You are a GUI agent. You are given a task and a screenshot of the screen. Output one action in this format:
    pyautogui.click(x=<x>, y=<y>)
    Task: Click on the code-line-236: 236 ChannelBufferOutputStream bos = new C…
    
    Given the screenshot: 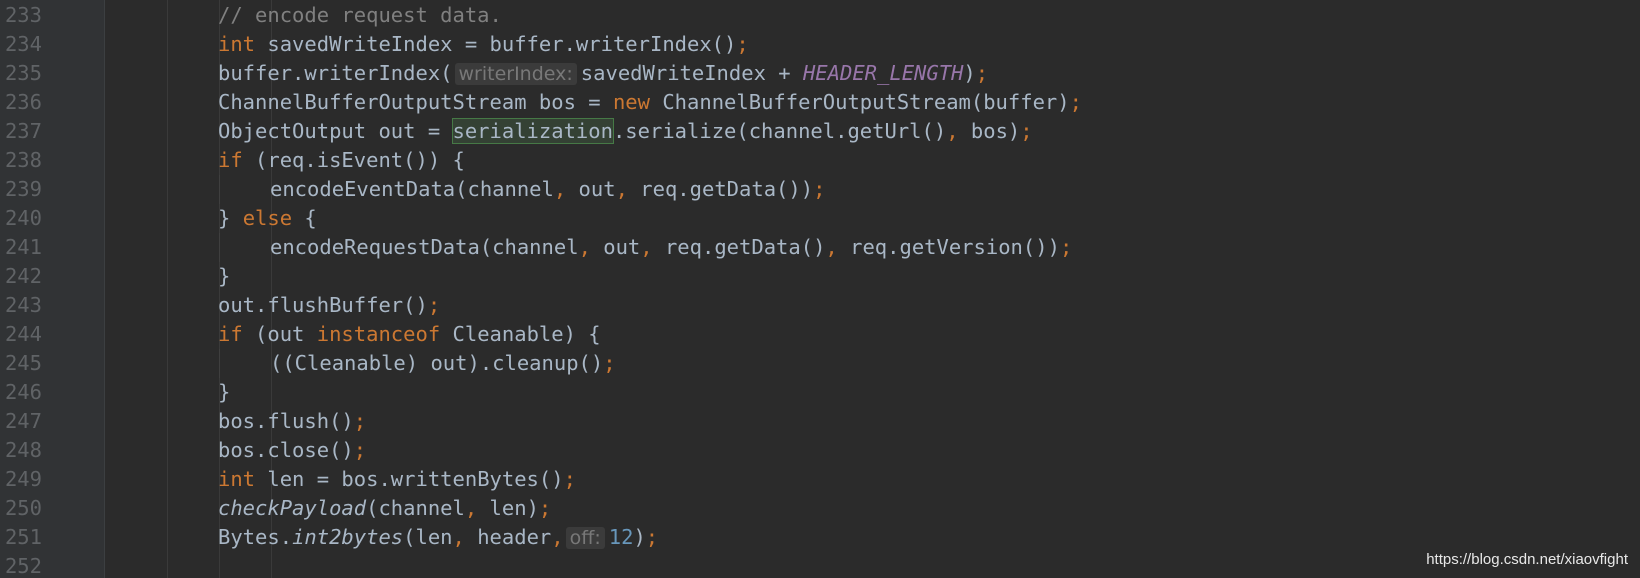 What is the action you would take?
    pyautogui.click(x=820, y=102)
    